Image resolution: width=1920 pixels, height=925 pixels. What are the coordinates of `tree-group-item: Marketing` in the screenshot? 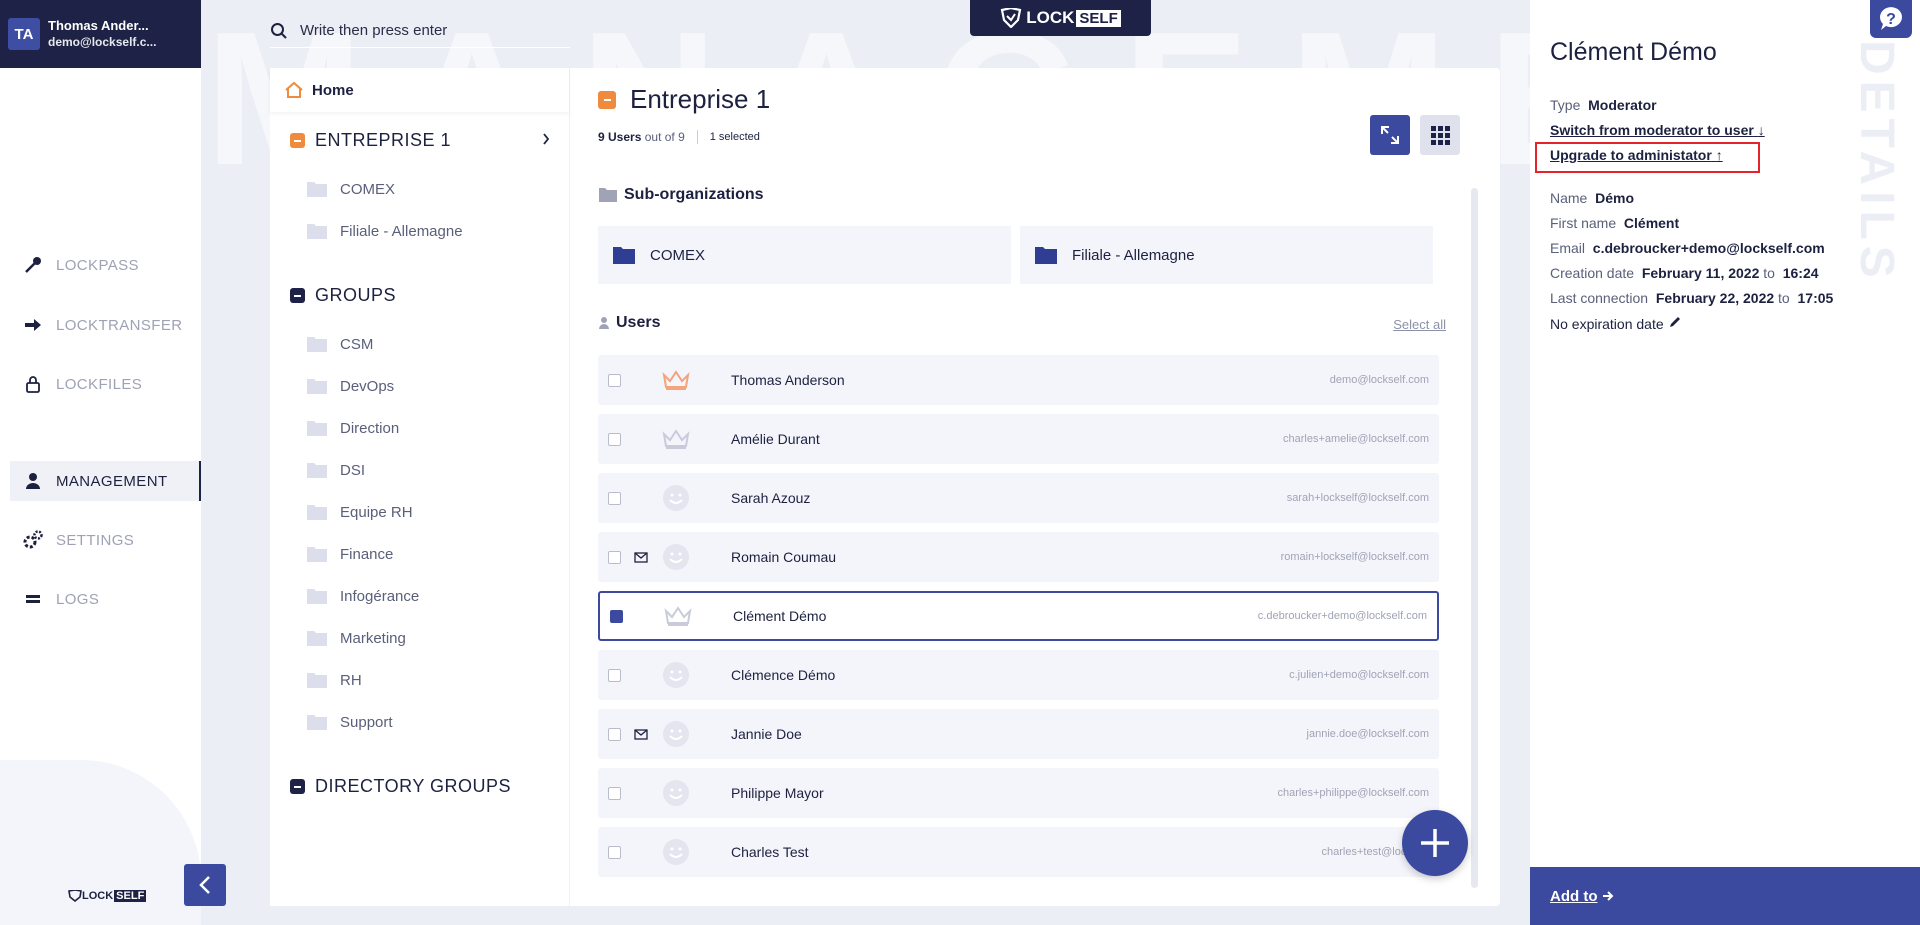 It's located at (356, 638).